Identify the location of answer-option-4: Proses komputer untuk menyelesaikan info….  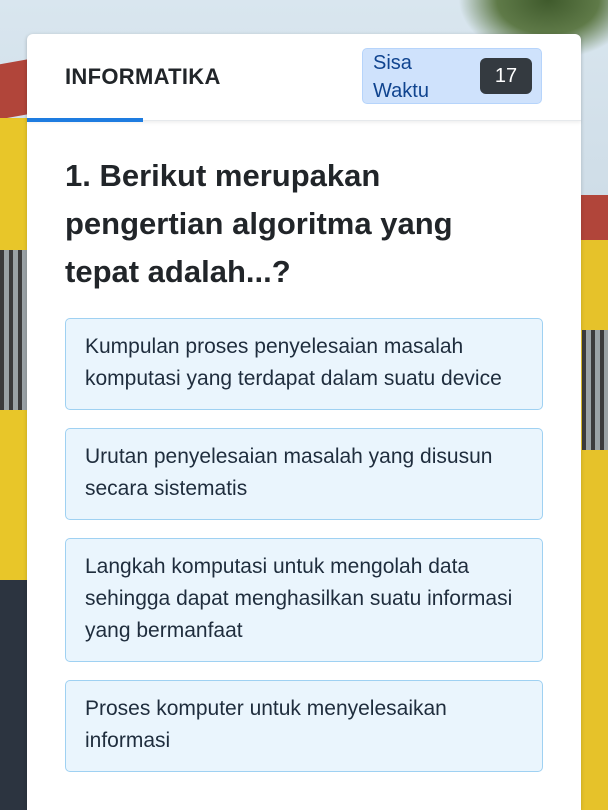
(304, 726).